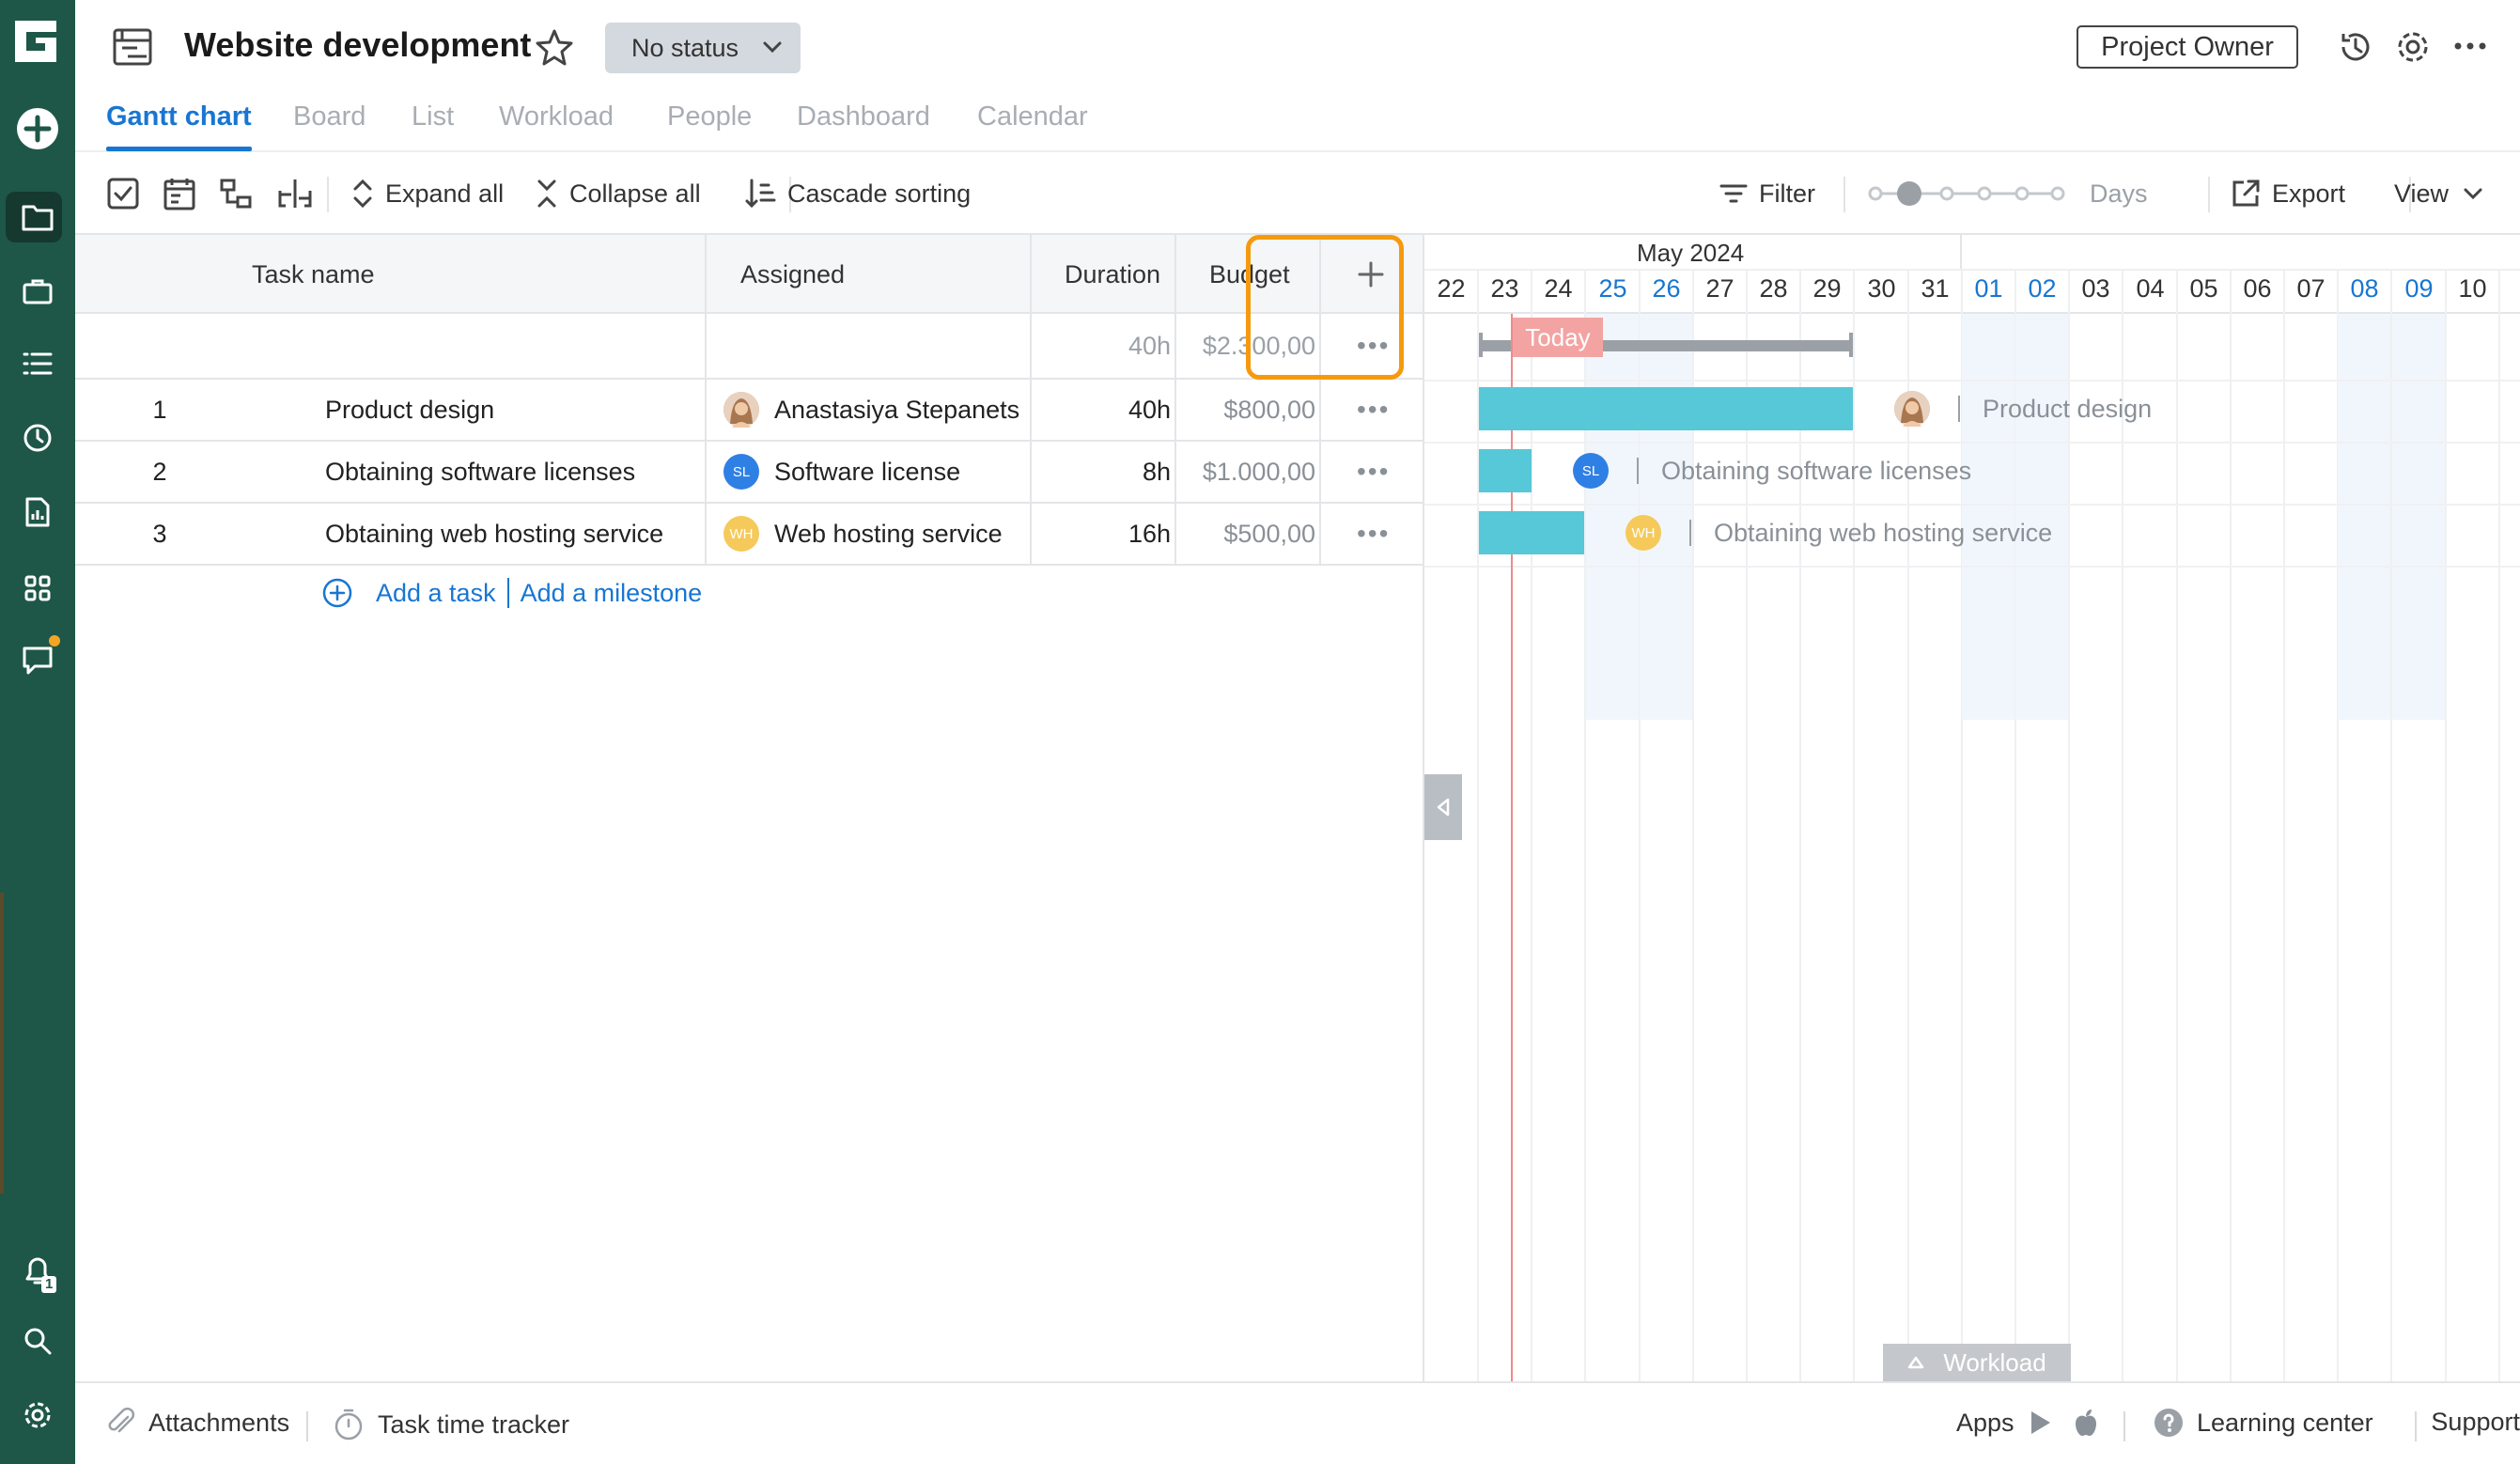  I want to click on timeline-month: May 2024, so click(1691, 253).